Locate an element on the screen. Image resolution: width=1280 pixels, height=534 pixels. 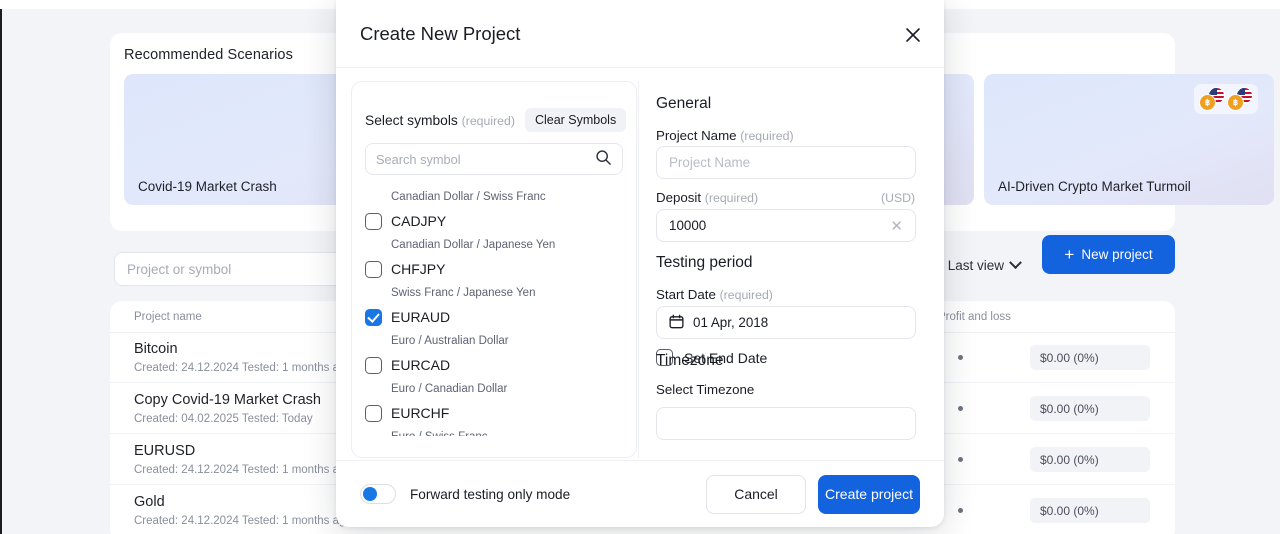
deposit-currency-unit: (USD) is located at coordinates (898, 198).